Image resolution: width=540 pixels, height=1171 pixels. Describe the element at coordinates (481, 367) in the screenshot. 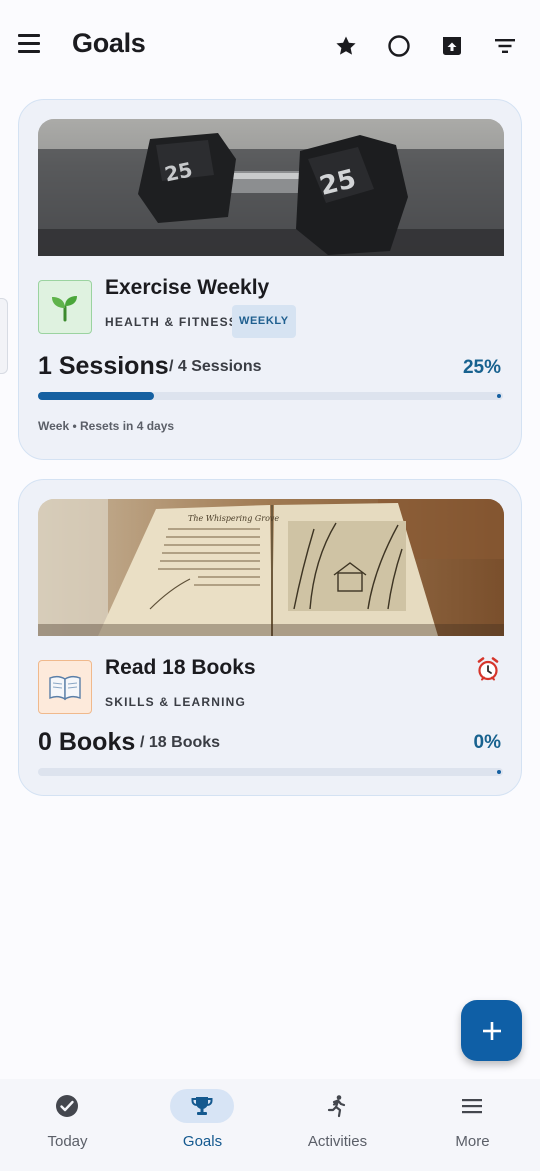

I see `progress-percent: 25%` at that location.